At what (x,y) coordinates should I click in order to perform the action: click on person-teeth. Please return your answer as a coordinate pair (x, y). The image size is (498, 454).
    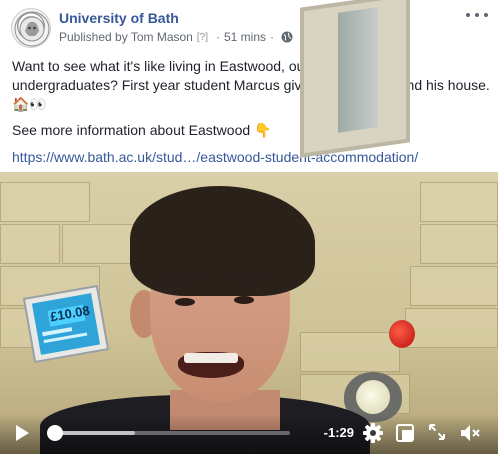
    Looking at the image, I should click on (211, 358).